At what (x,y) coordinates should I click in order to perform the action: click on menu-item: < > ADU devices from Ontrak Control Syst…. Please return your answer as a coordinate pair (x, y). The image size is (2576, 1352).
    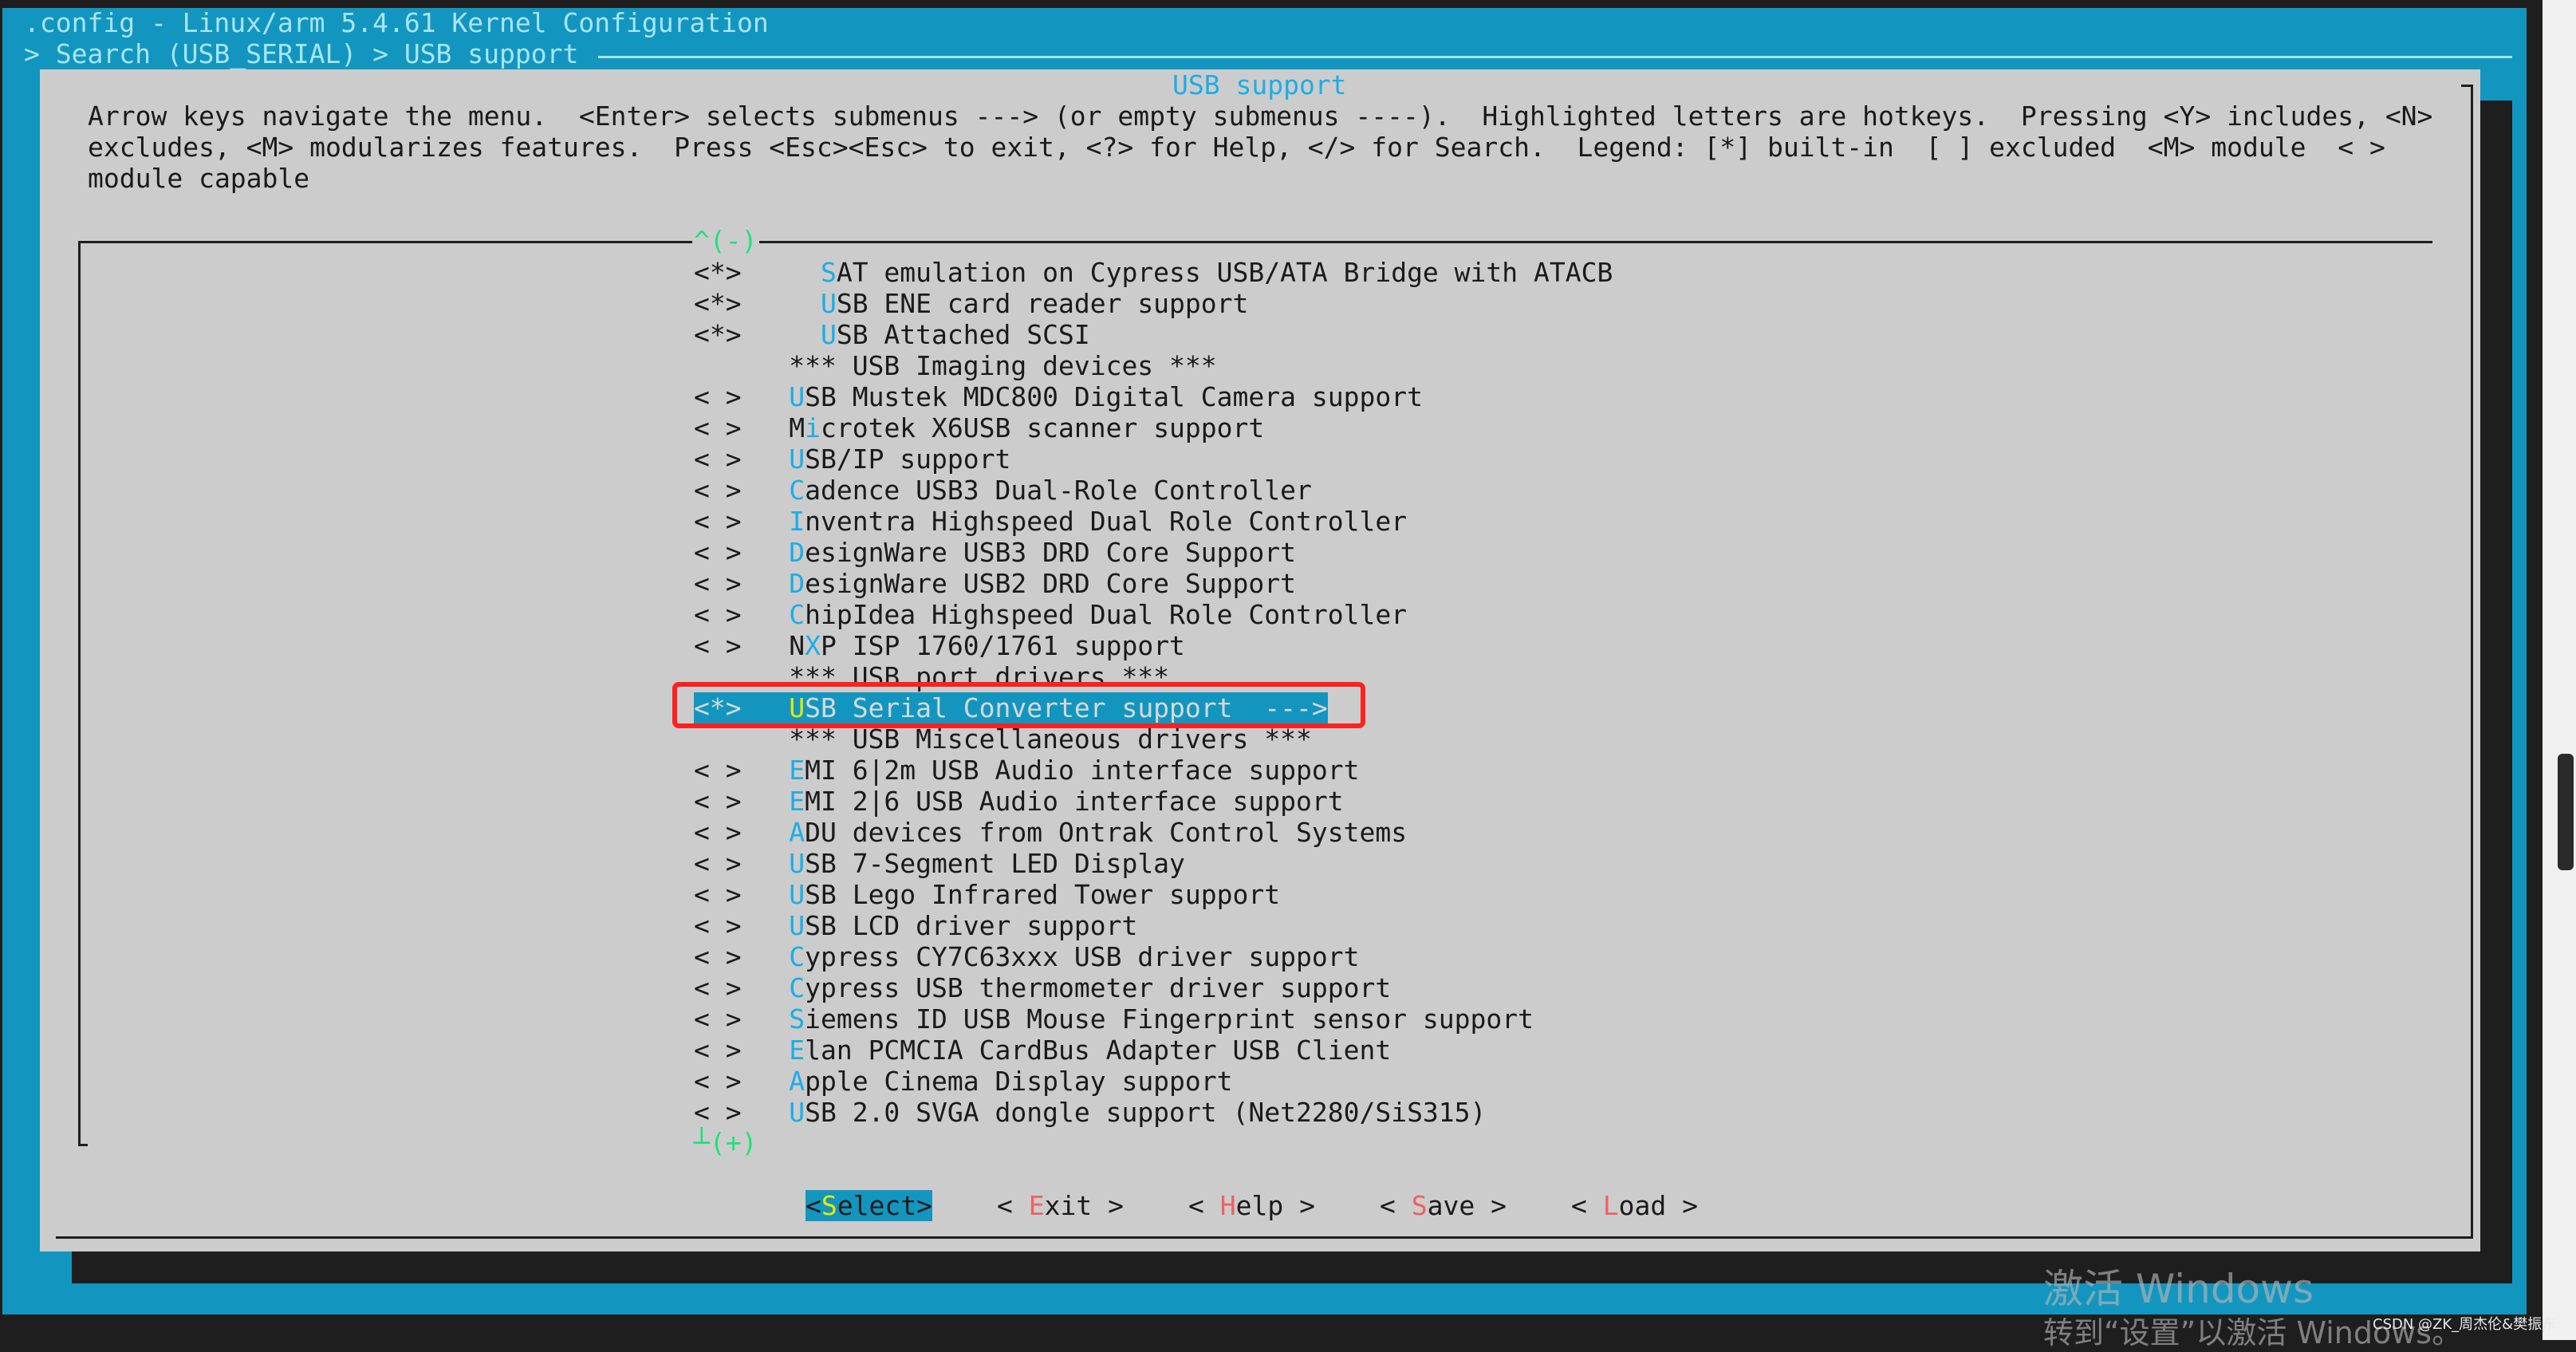
    Looking at the image, I should click on (1050, 832).